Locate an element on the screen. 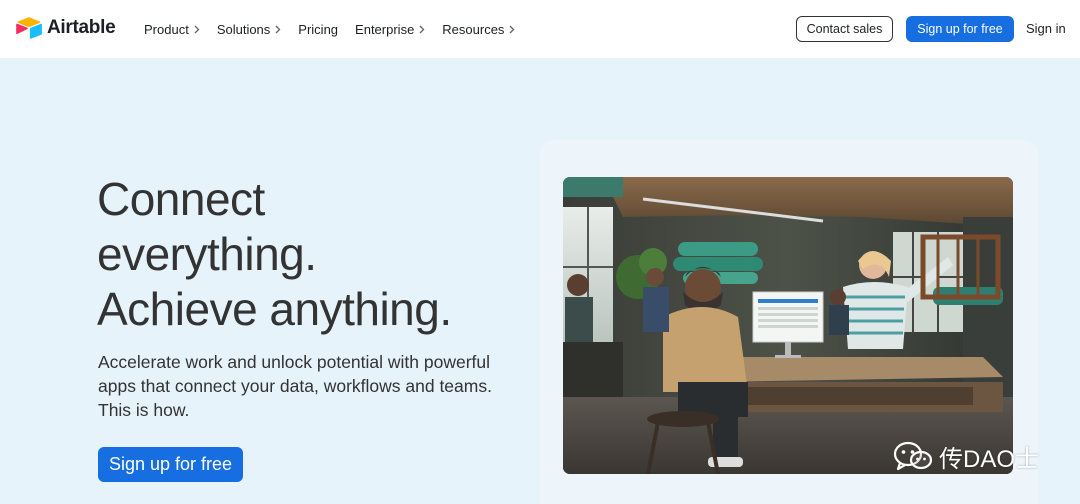 Image resolution: width=1080 pixels, height=504 pixels. hero-headline: Connect everything. Achieve anything. is located at coordinates (317, 254).